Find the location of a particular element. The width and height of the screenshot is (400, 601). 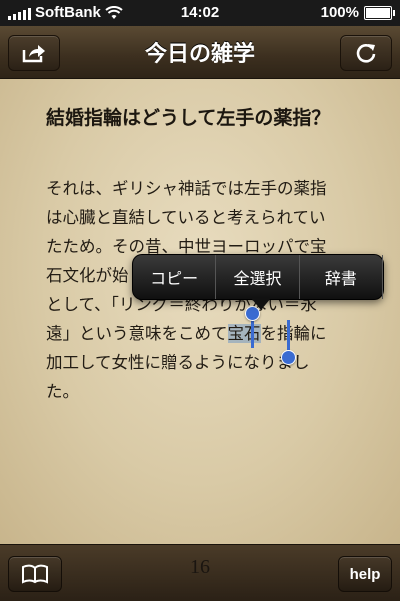

selected-text: 宝石 is located at coordinates (244, 333).